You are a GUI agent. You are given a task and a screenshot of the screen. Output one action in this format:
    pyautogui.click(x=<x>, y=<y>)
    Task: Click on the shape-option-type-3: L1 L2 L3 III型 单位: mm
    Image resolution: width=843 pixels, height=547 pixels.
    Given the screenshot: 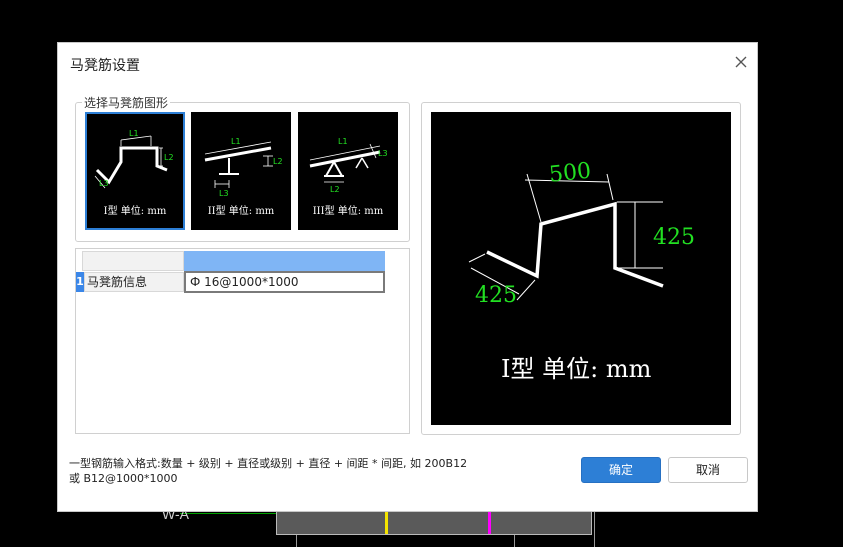 What is the action you would take?
    pyautogui.click(x=348, y=171)
    